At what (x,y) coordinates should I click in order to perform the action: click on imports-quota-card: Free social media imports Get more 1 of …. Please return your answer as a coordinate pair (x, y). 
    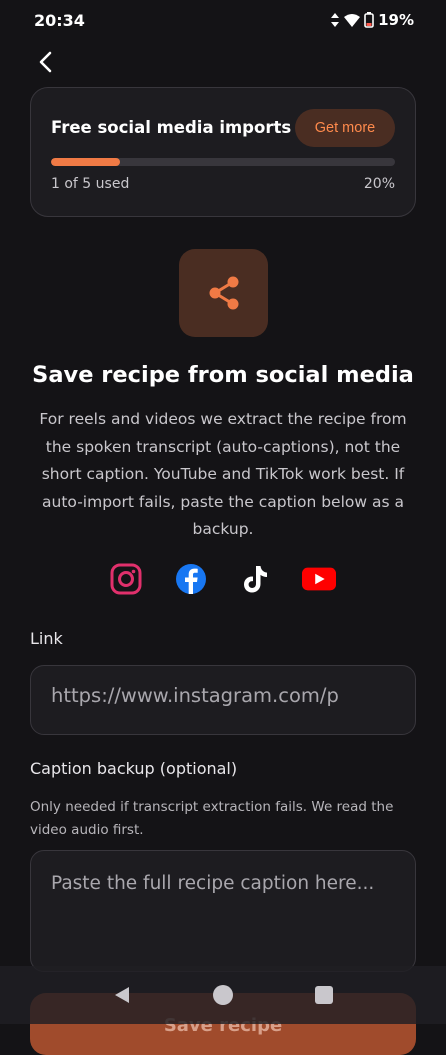
    Looking at the image, I should click on (223, 152).